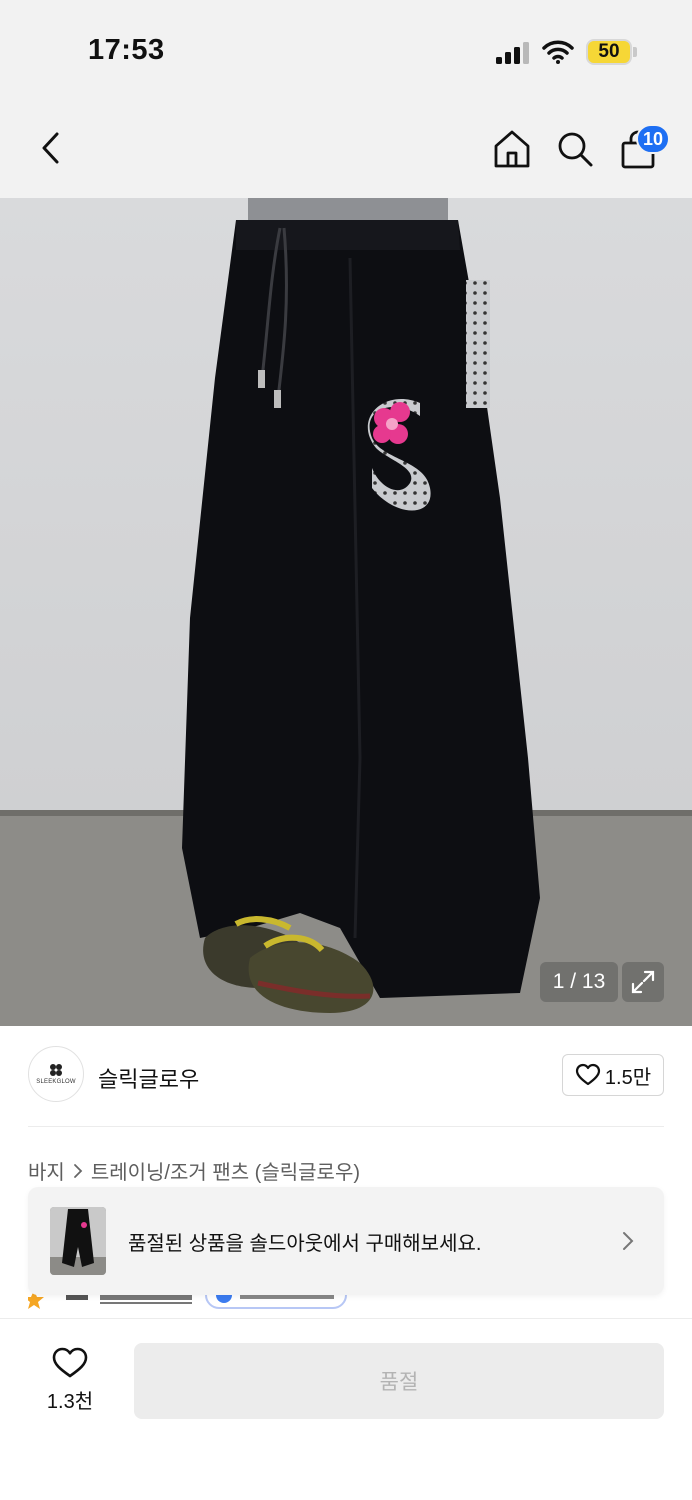 The width and height of the screenshot is (692, 1500). Describe the element at coordinates (305, 1244) in the screenshot. I see `soldout-banner-text: 품절된 상품을 솔드아웃에서 구매해보세요.` at that location.